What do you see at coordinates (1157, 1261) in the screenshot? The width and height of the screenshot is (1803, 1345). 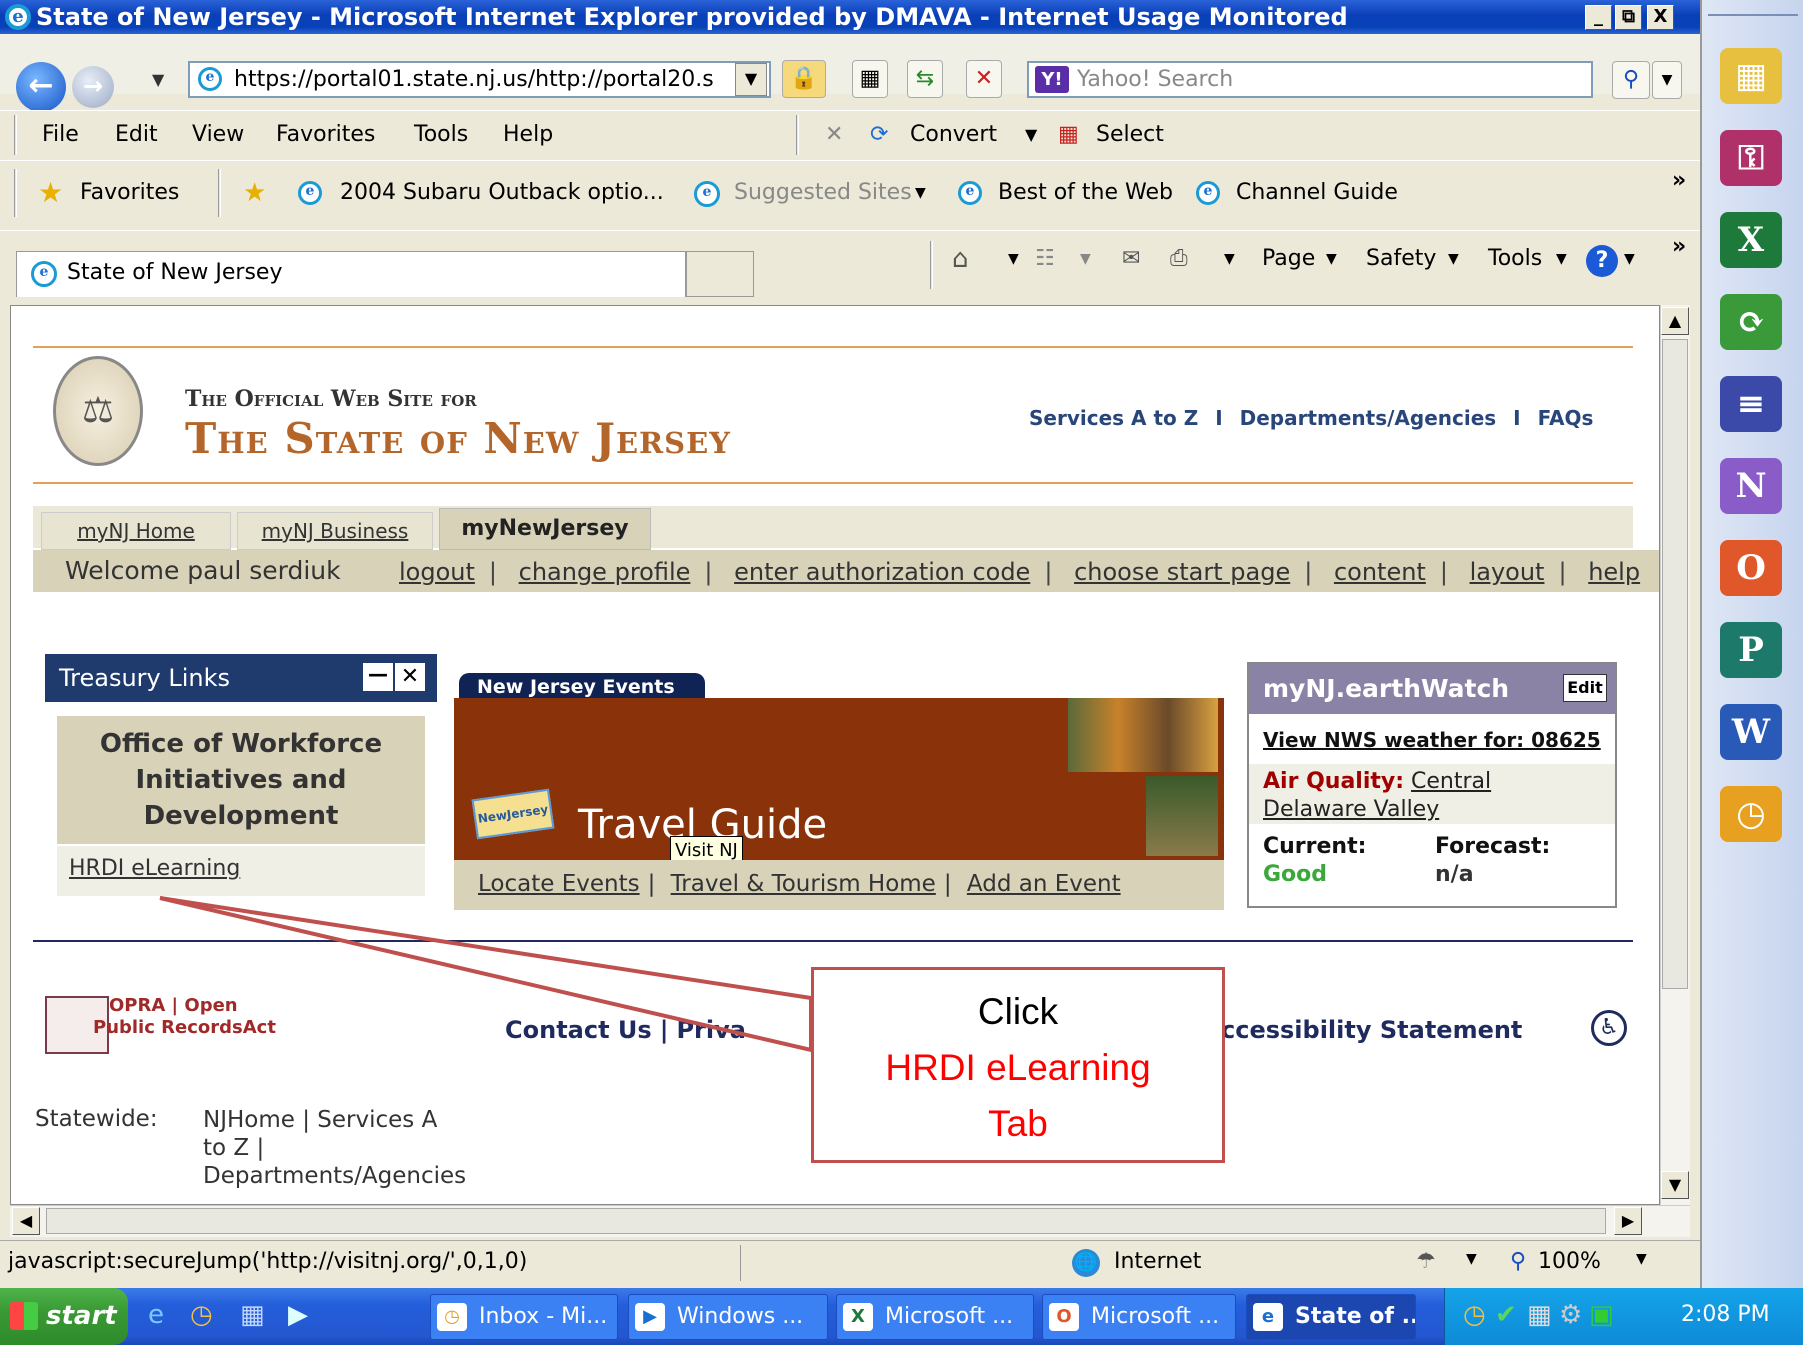 I see `zone-label: Internet` at bounding box center [1157, 1261].